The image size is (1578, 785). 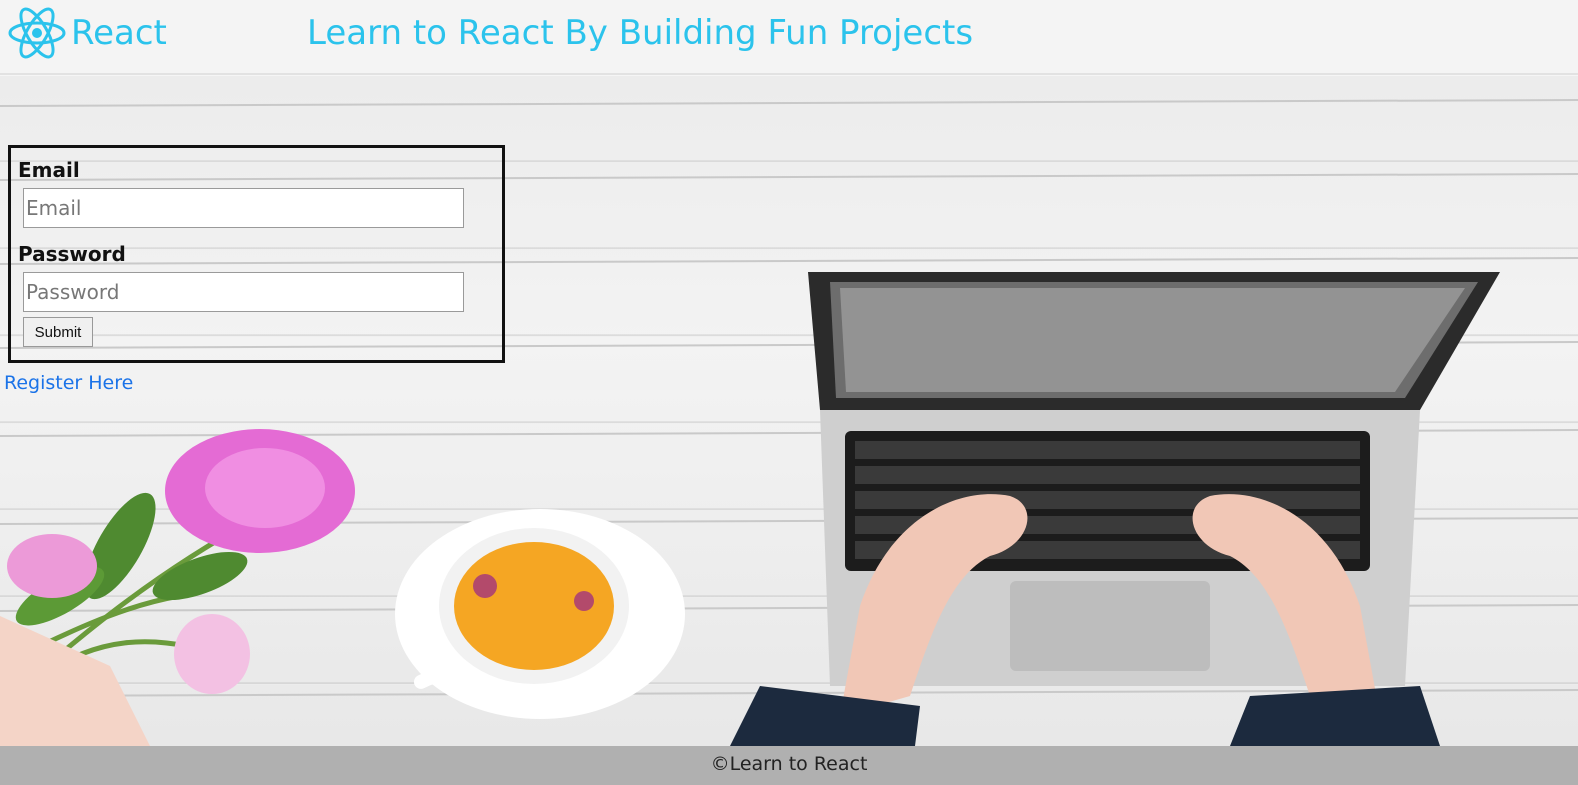 I want to click on register-link: Register Here, so click(x=68, y=383).